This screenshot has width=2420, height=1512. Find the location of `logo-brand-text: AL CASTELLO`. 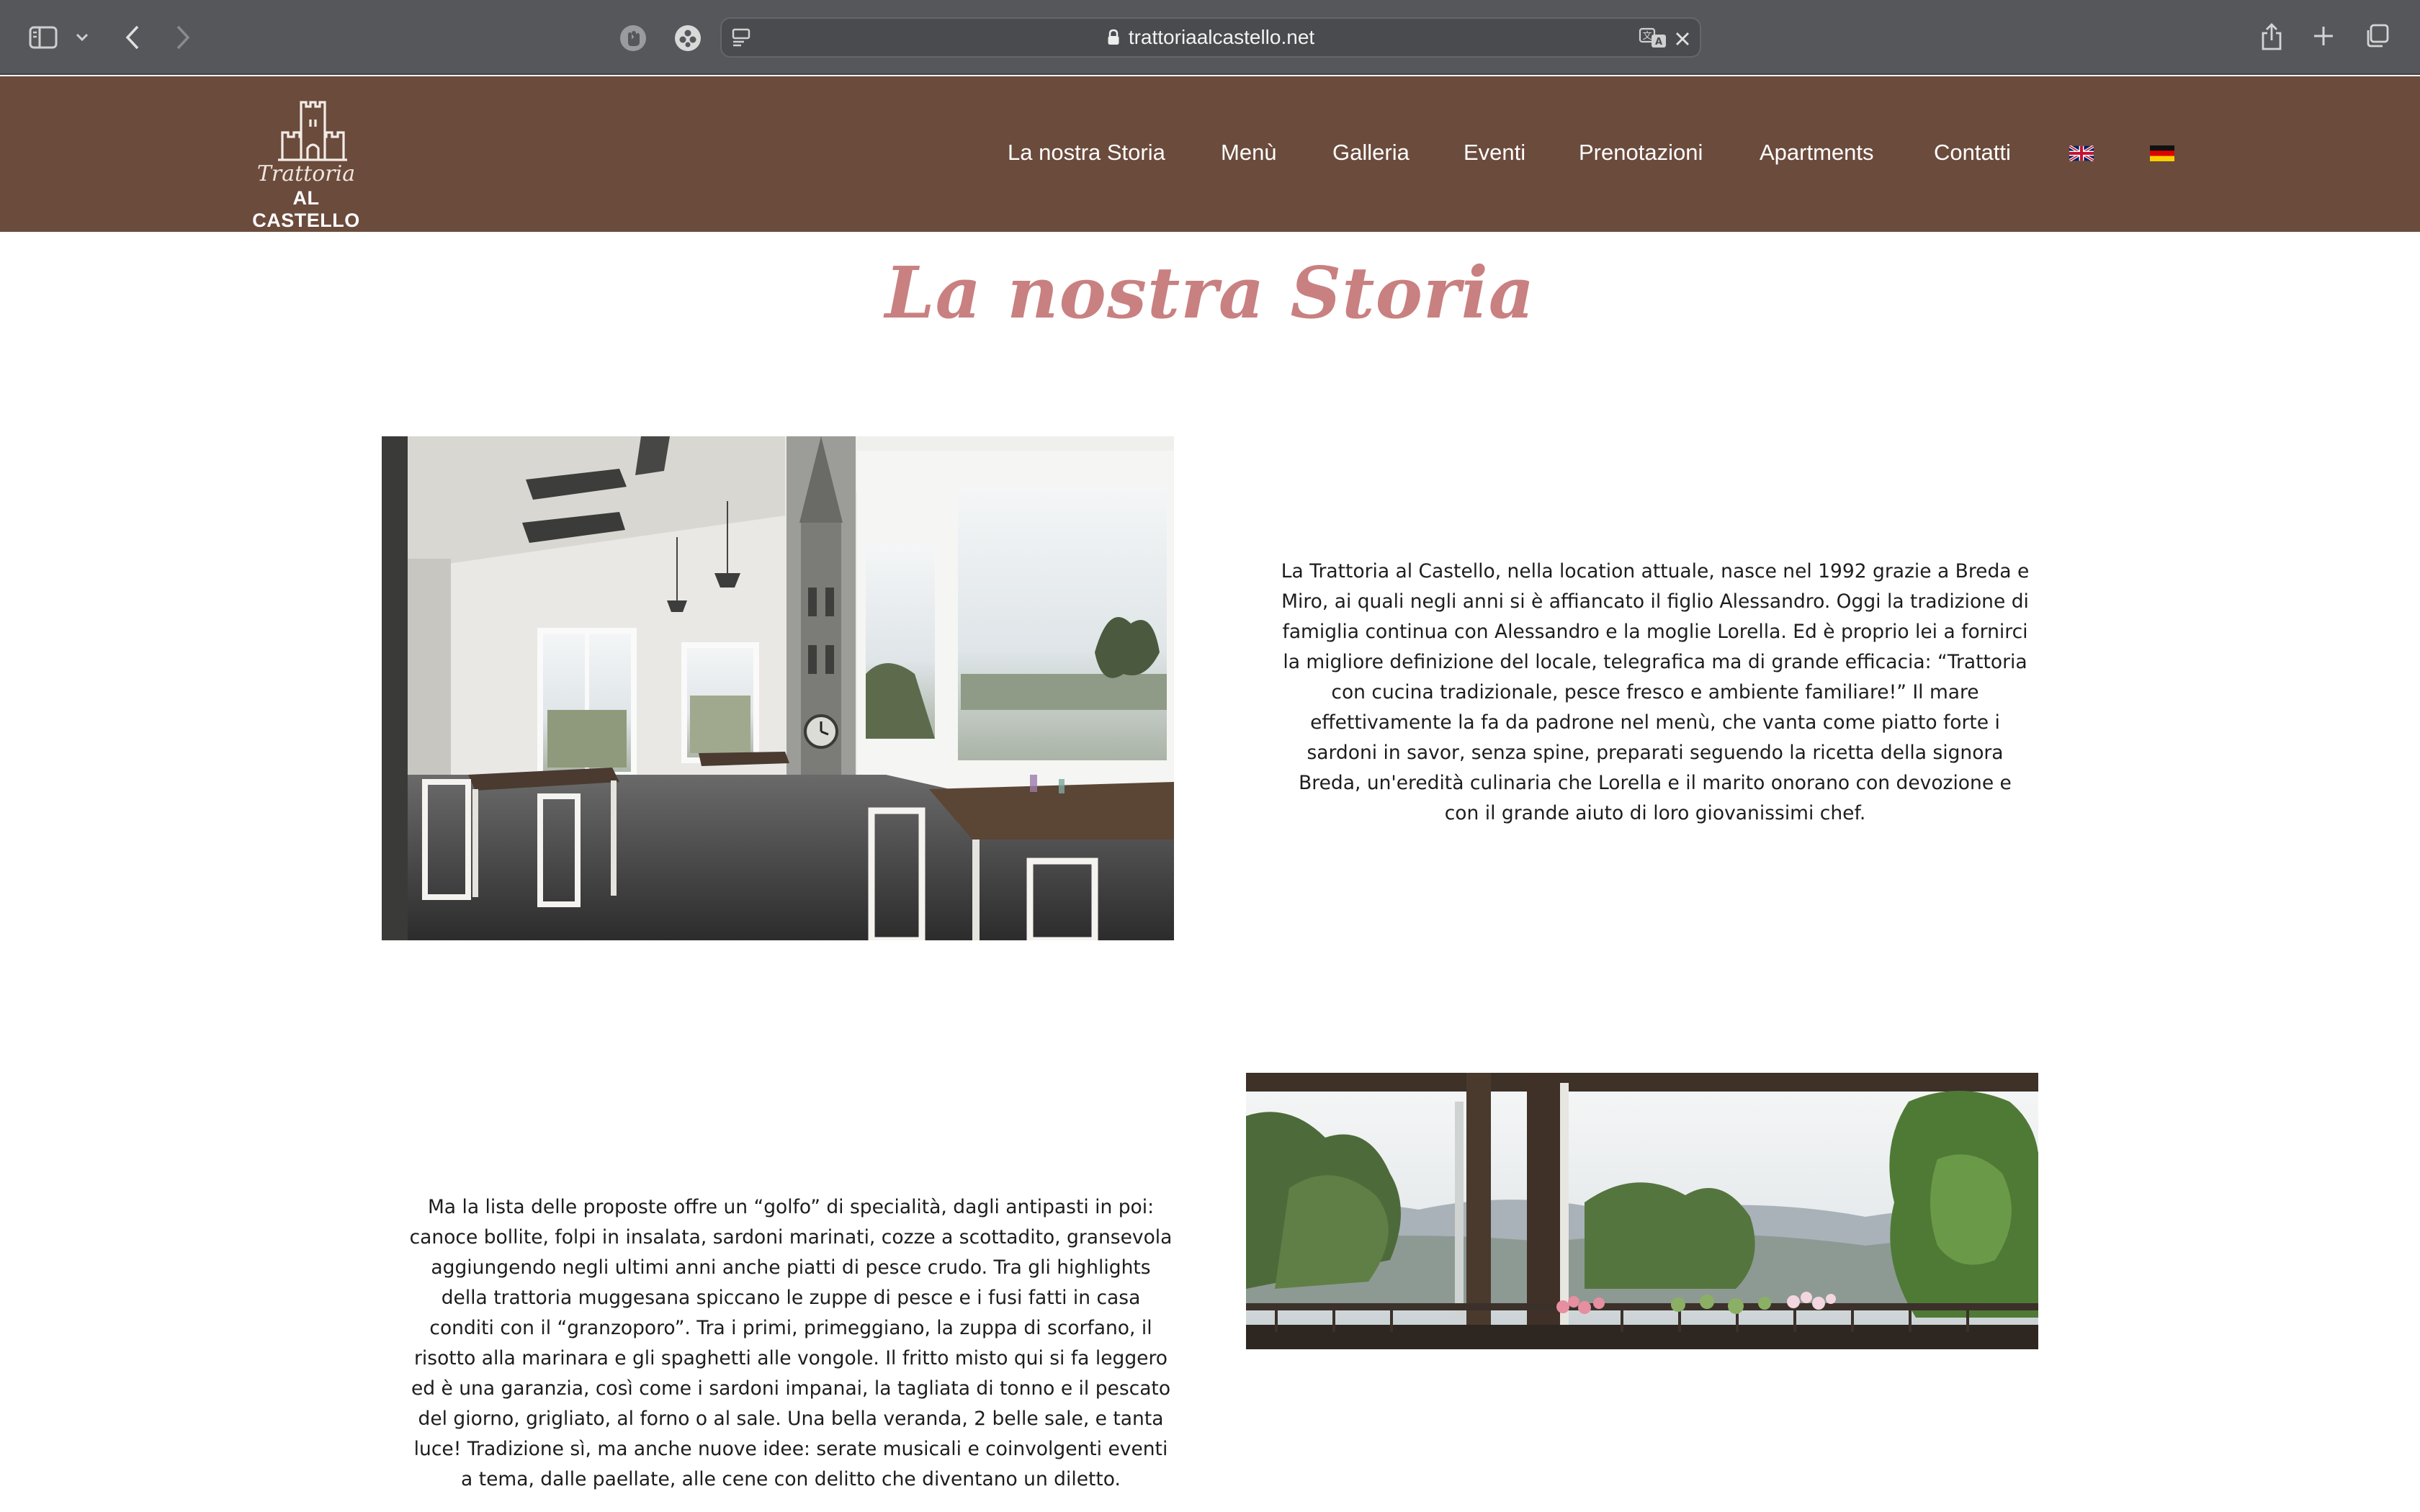

logo-brand-text: AL CASTELLO is located at coordinates (306, 209).